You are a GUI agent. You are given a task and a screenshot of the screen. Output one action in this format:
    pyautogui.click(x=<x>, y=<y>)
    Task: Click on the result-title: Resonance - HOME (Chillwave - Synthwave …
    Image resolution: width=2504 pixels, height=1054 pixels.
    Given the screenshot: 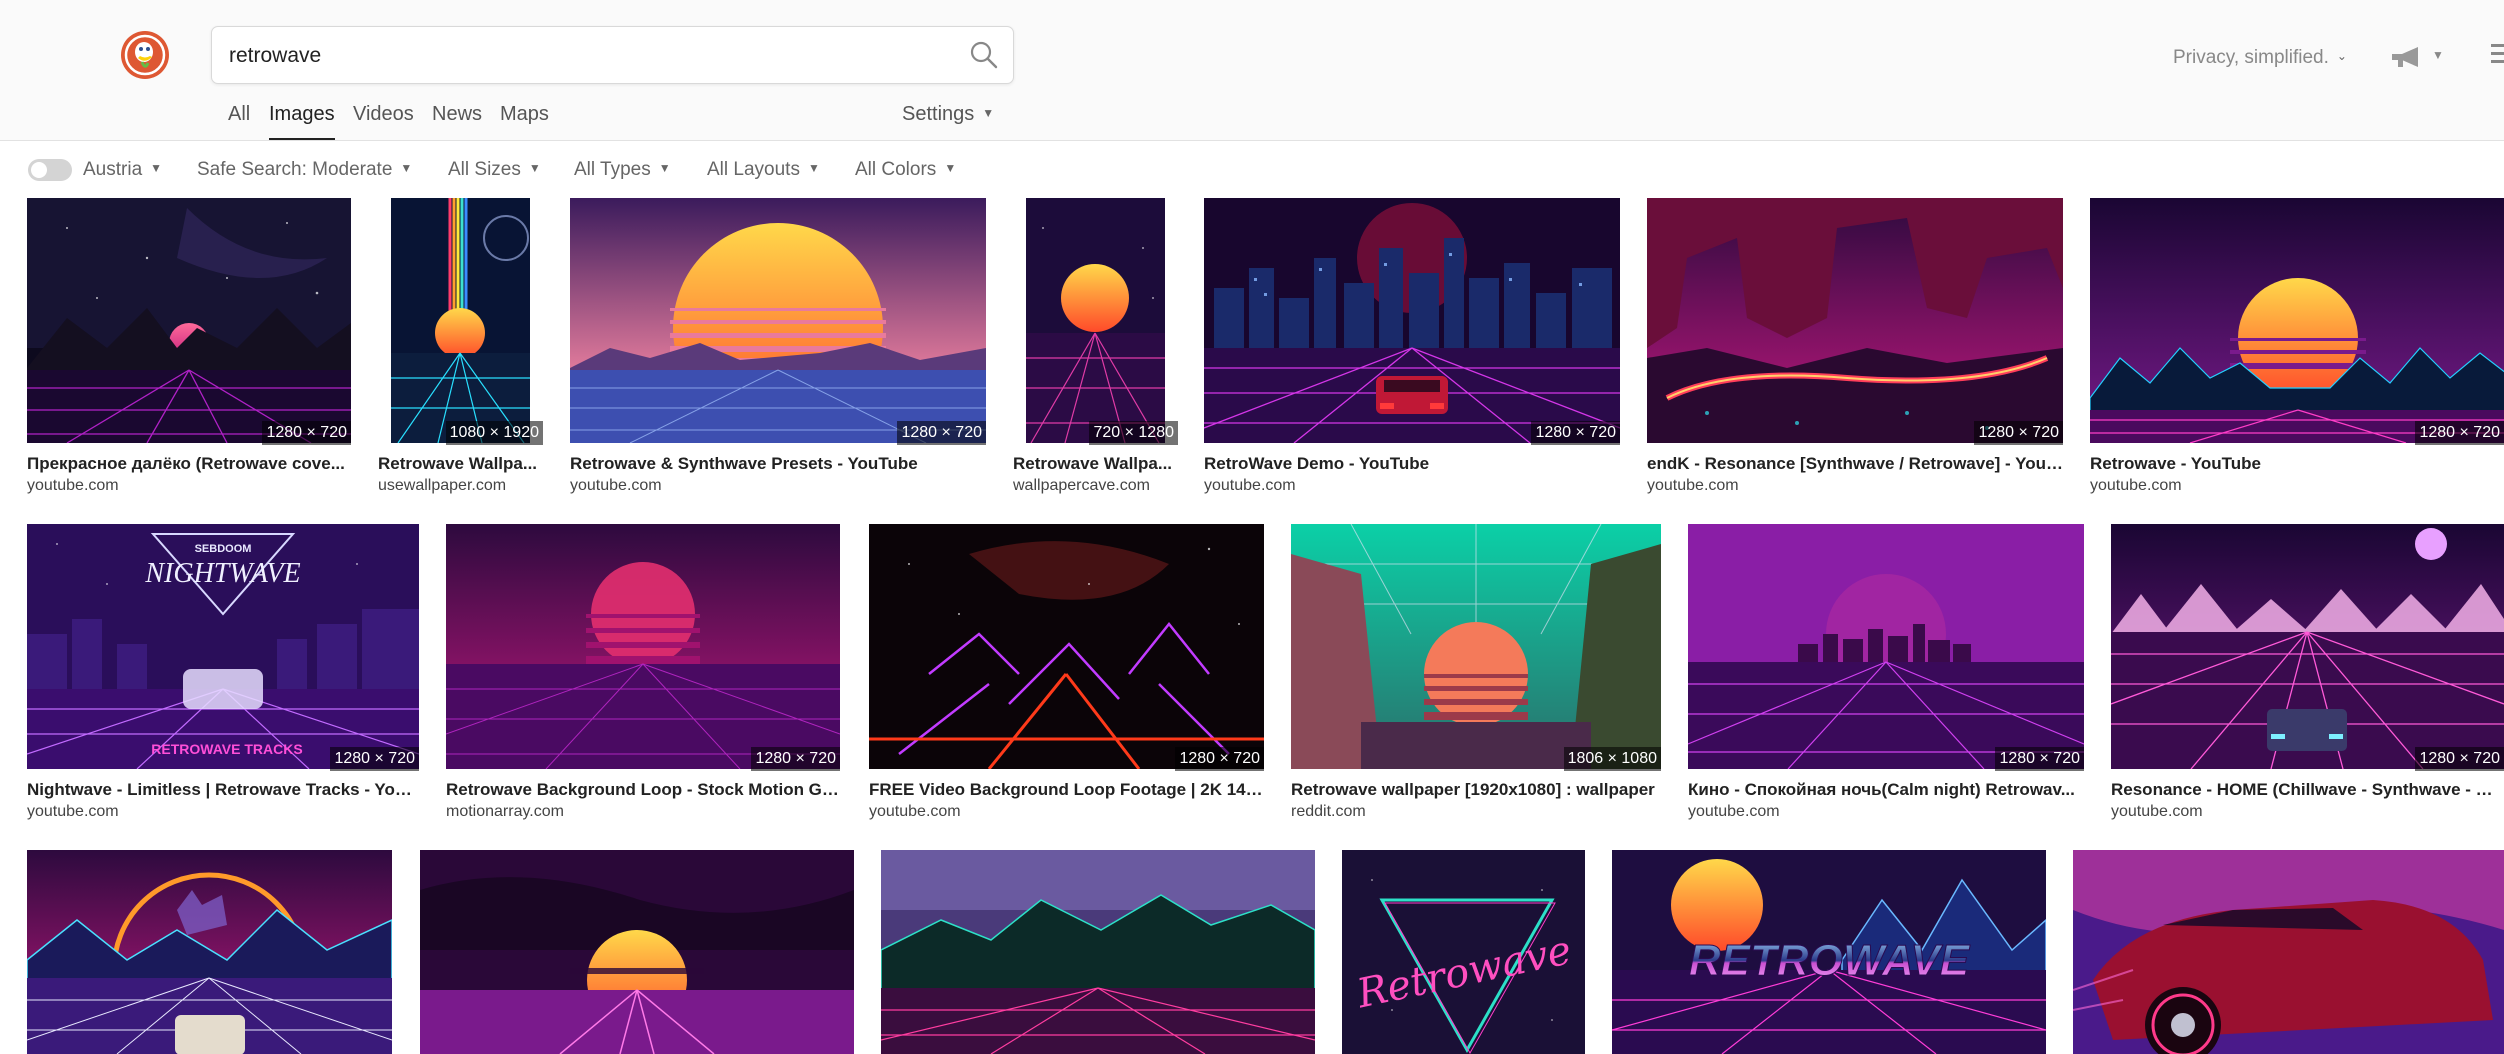 What is the action you would take?
    pyautogui.click(x=2307, y=790)
    